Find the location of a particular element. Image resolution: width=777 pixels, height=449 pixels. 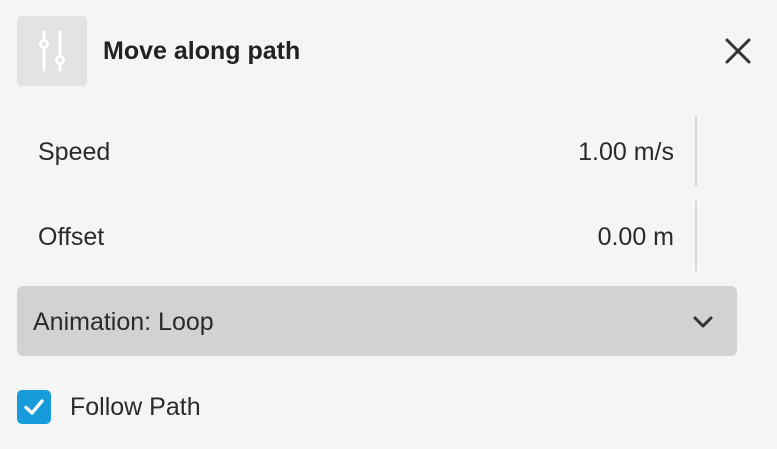

animation-dropdown-label: Animation: Loop is located at coordinates (123, 322).